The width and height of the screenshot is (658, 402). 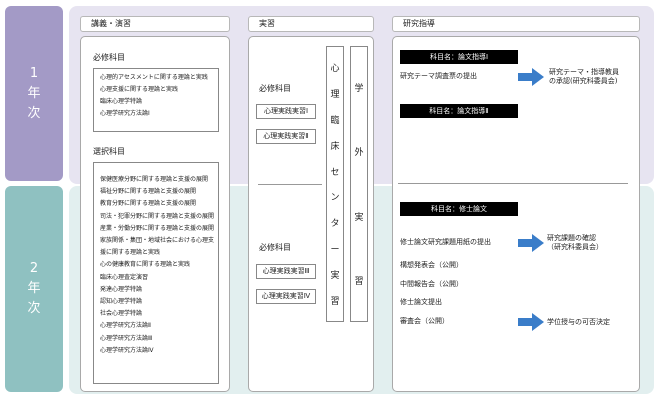 What do you see at coordinates (126, 338) in the screenshot?
I see `list-item: 心理学研究方法論Ⅲ` at bounding box center [126, 338].